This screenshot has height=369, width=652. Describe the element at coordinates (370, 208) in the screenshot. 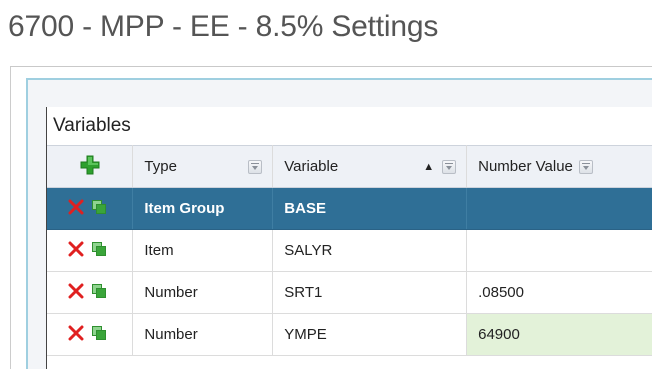

I see `cell-variable: BASE` at that location.